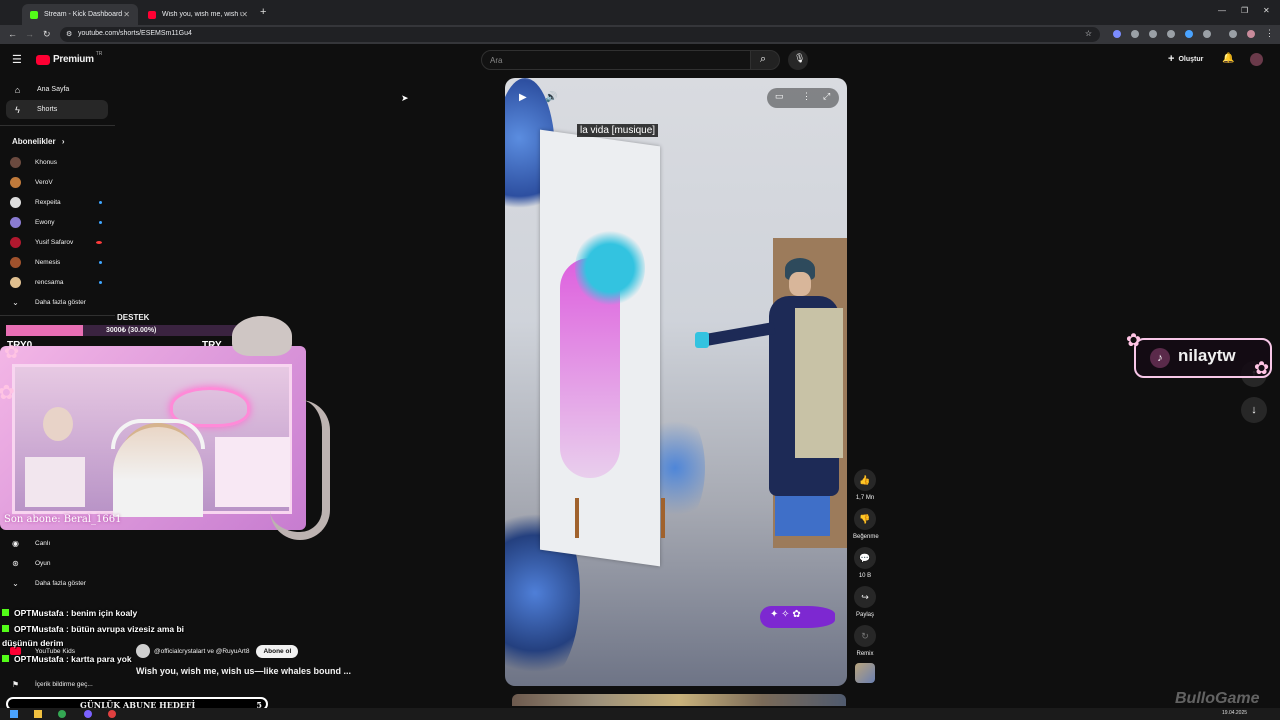  Describe the element at coordinates (202, 14) in the screenshot. I see `tab-title: Wish you, wish me, wish us—lik` at that location.